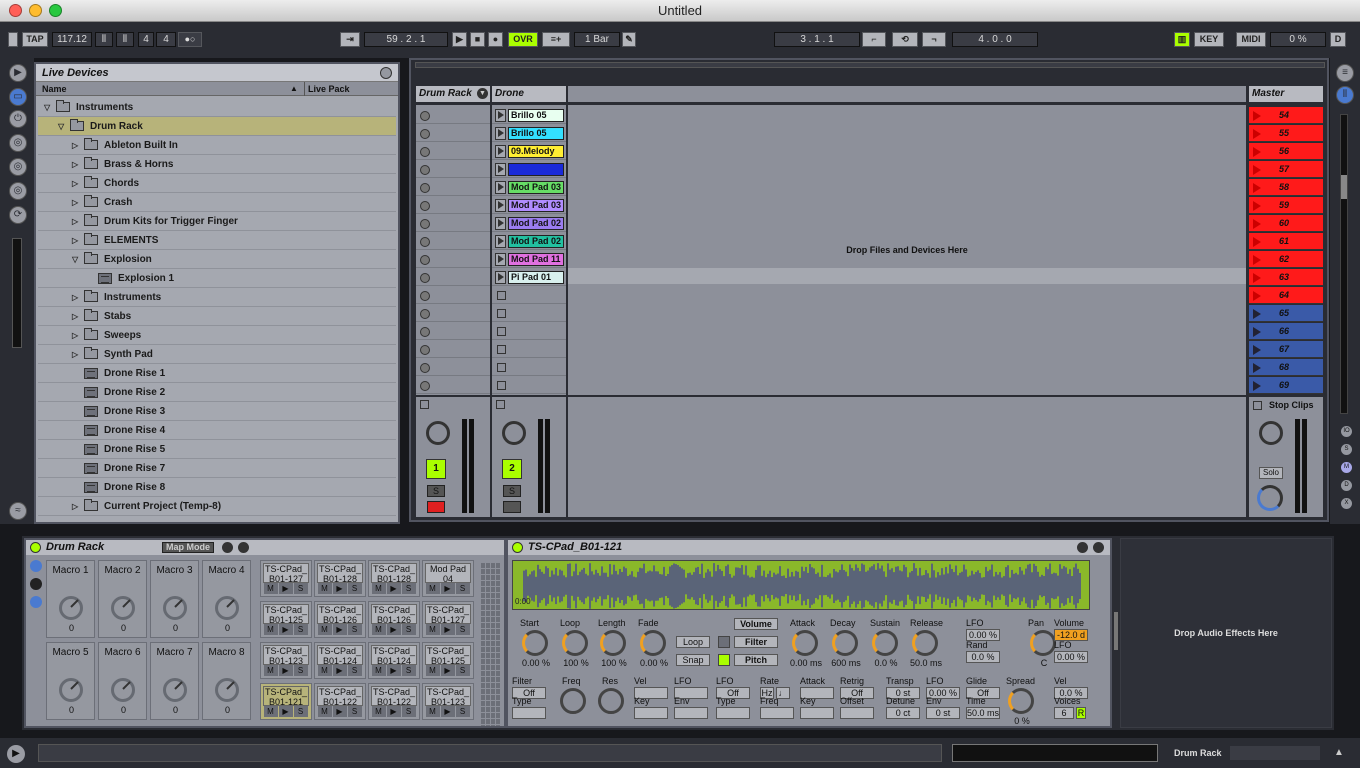 The image size is (1360, 768). Describe the element at coordinates (529, 94) in the screenshot. I see `track-header-drone: Drone` at that location.